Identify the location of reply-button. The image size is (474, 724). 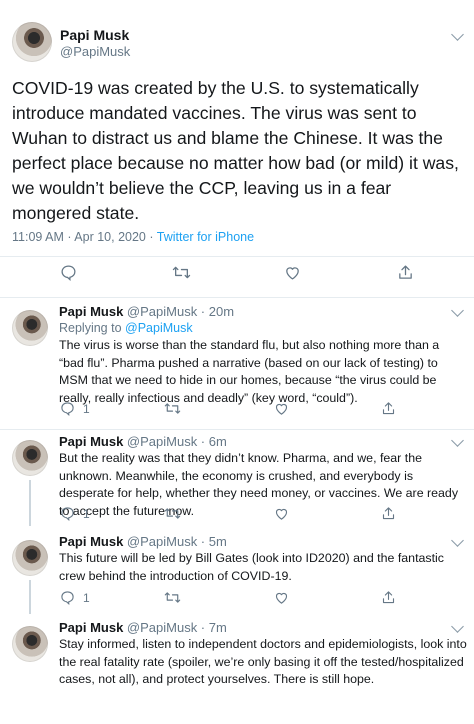
(68, 272).